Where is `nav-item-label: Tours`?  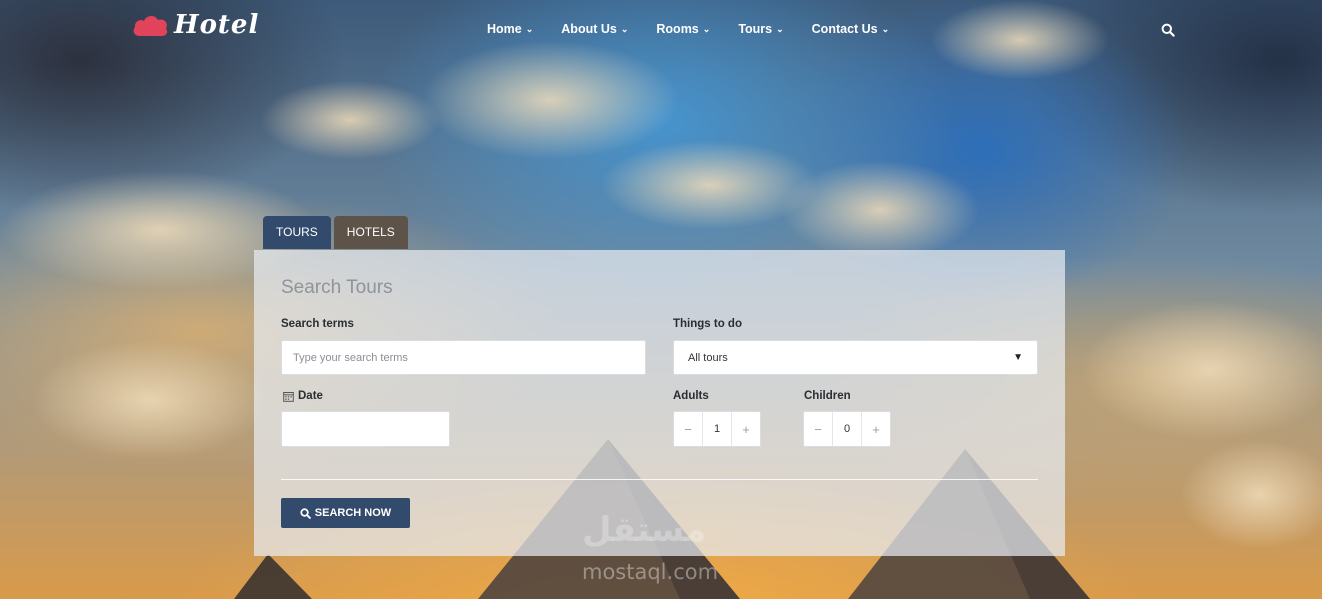
nav-item-label: Tours is located at coordinates (755, 29).